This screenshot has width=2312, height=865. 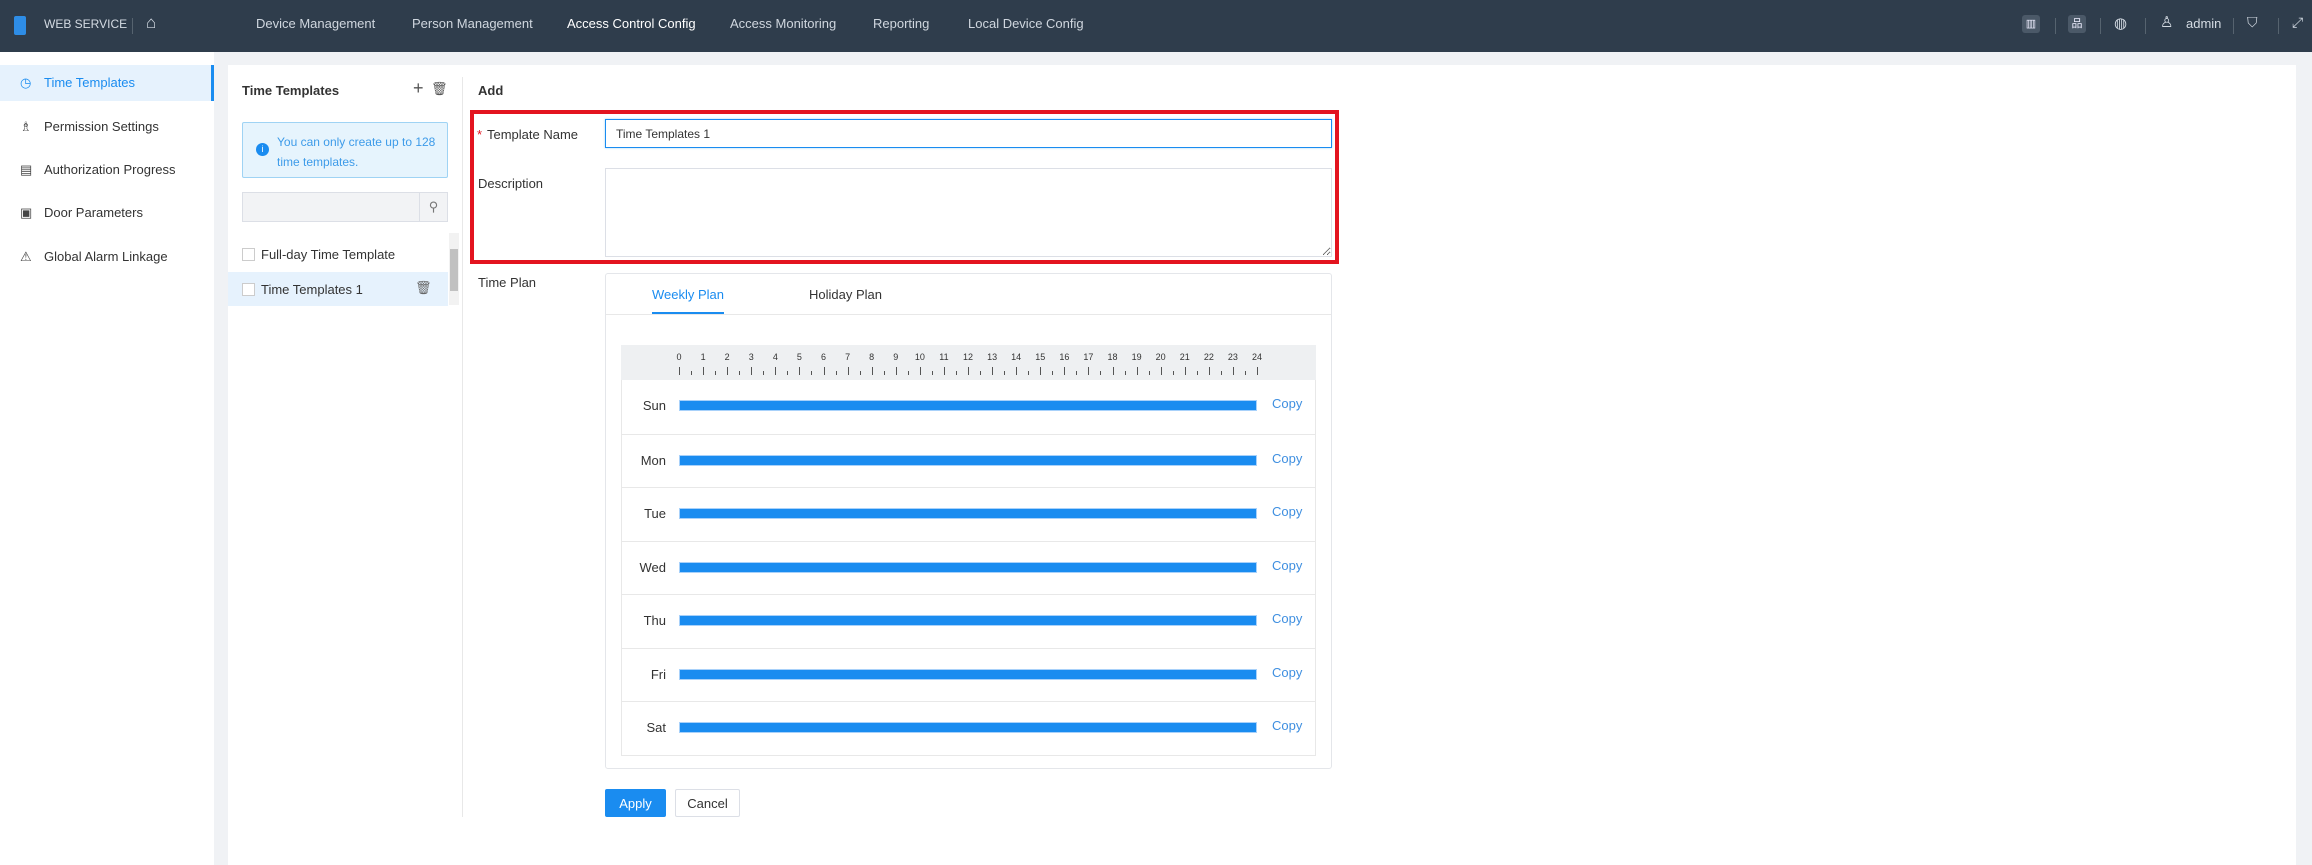 I want to click on list-item: Time Templates 1 🗑, so click(x=338, y=289).